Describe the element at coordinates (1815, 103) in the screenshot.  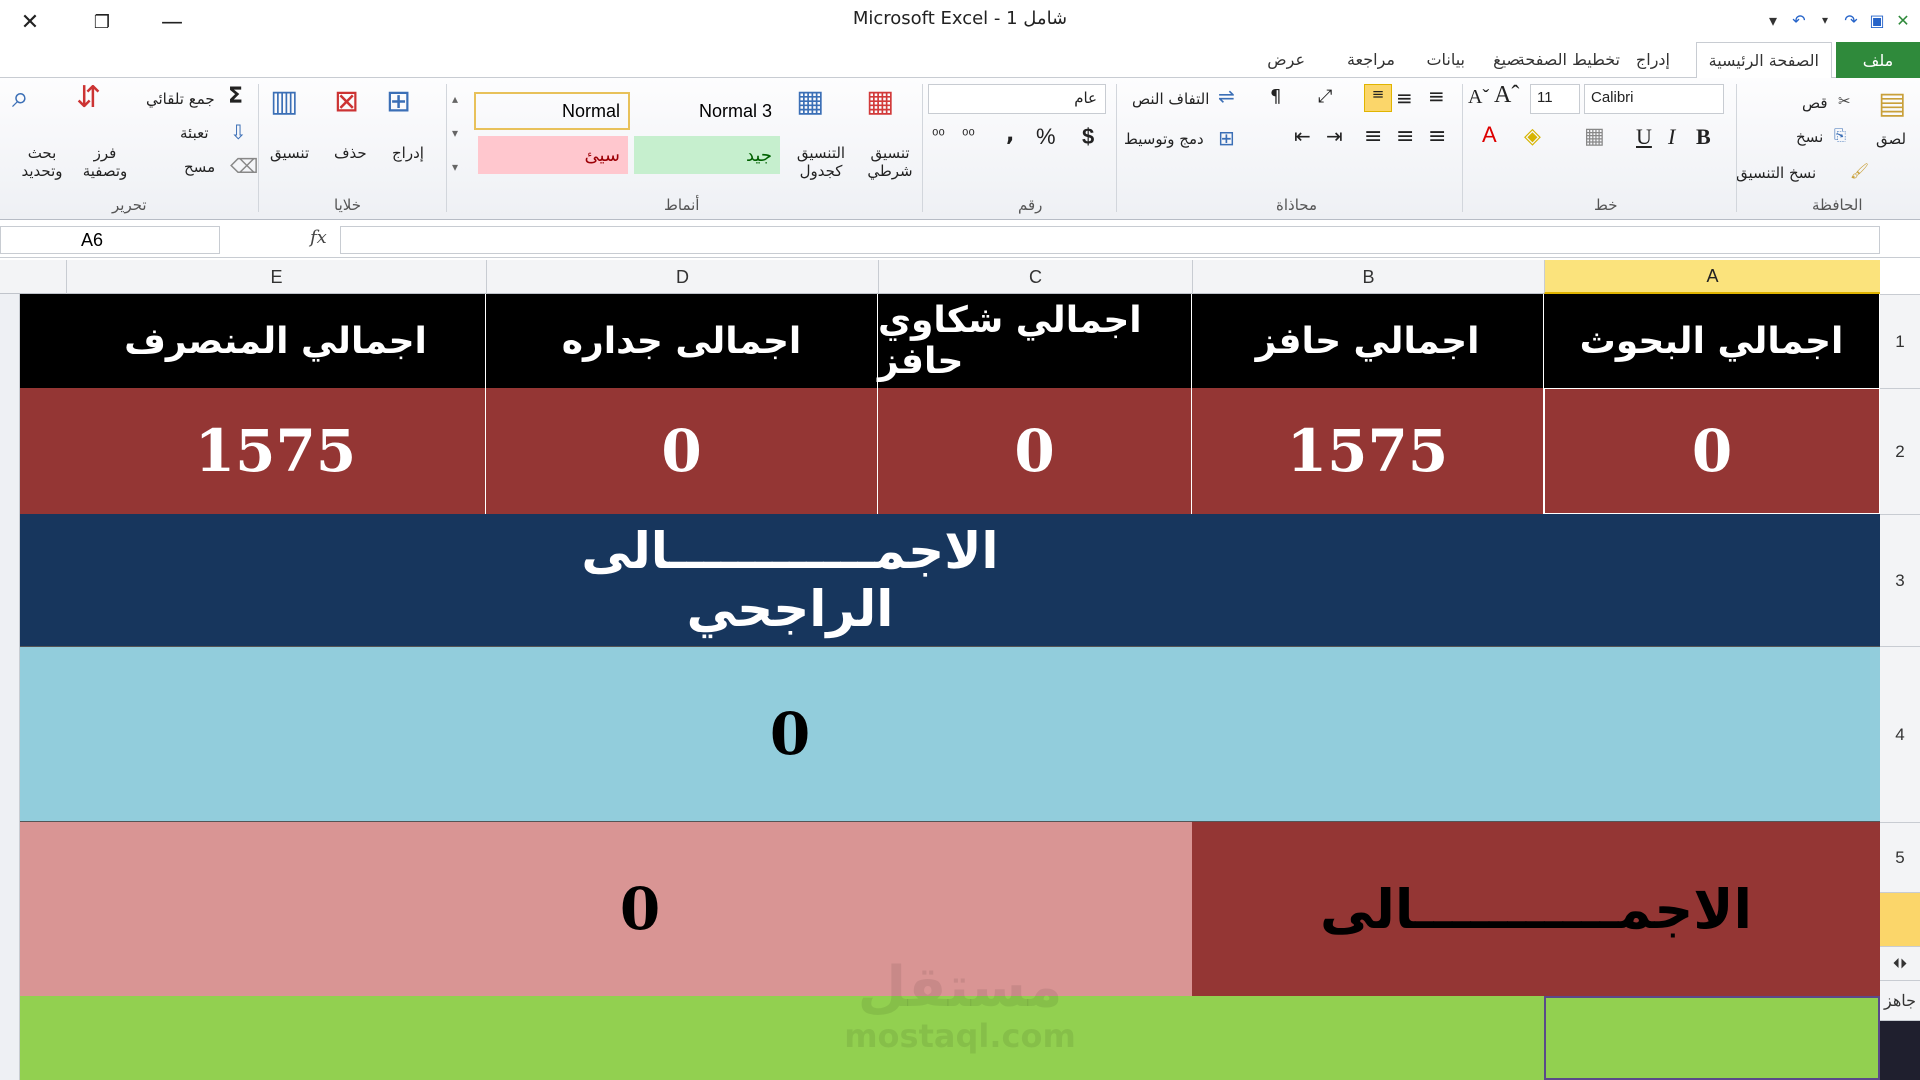
I see `cut-button: قص` at that location.